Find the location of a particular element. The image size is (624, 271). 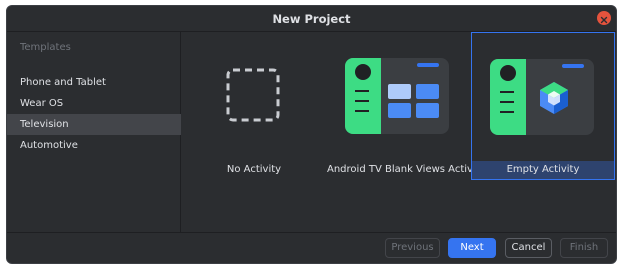

template-label: Empty Activity is located at coordinates (543, 170).